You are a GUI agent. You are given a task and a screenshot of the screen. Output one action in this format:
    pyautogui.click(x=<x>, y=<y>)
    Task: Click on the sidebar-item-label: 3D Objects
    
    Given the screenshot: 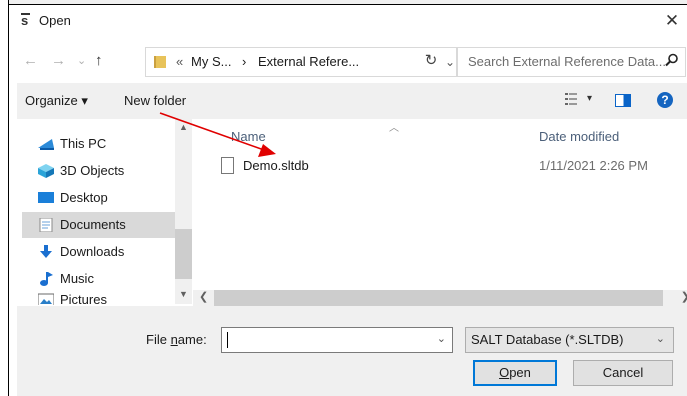 What is the action you would take?
    pyautogui.click(x=92, y=170)
    